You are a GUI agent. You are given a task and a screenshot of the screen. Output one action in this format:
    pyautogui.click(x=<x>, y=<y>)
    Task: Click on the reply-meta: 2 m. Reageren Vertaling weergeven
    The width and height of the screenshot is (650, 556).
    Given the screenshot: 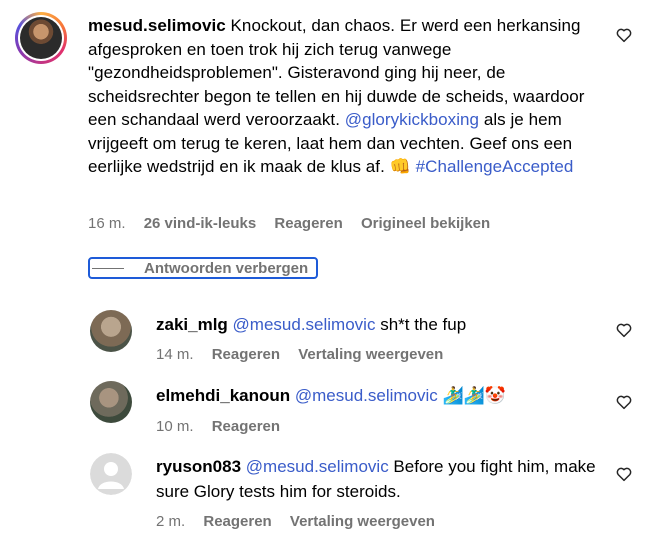 What is the action you would take?
    pyautogui.click(x=302, y=521)
    